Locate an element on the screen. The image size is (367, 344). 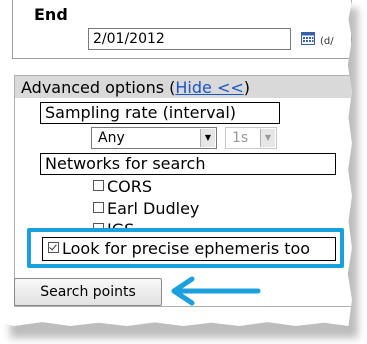
sampling-rate-select: Any ▼ is located at coordinates (154, 138).